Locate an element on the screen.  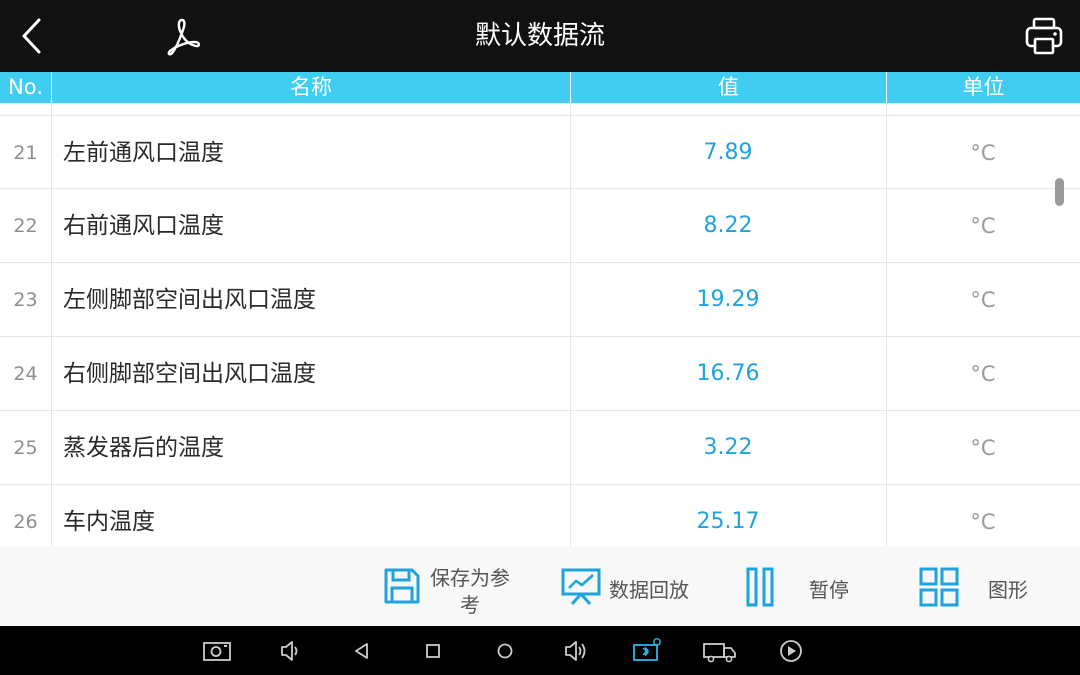
truck-icon is located at coordinates (719, 653).